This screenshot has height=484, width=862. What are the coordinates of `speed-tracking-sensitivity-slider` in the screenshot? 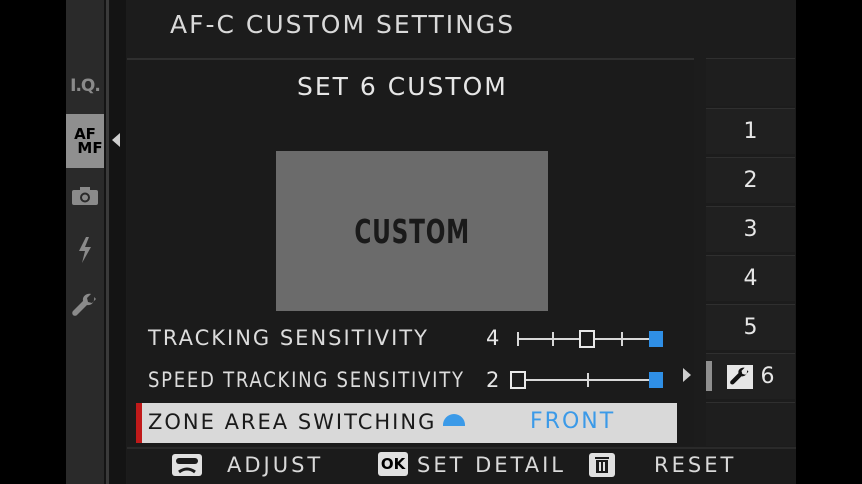 It's located at (586, 380).